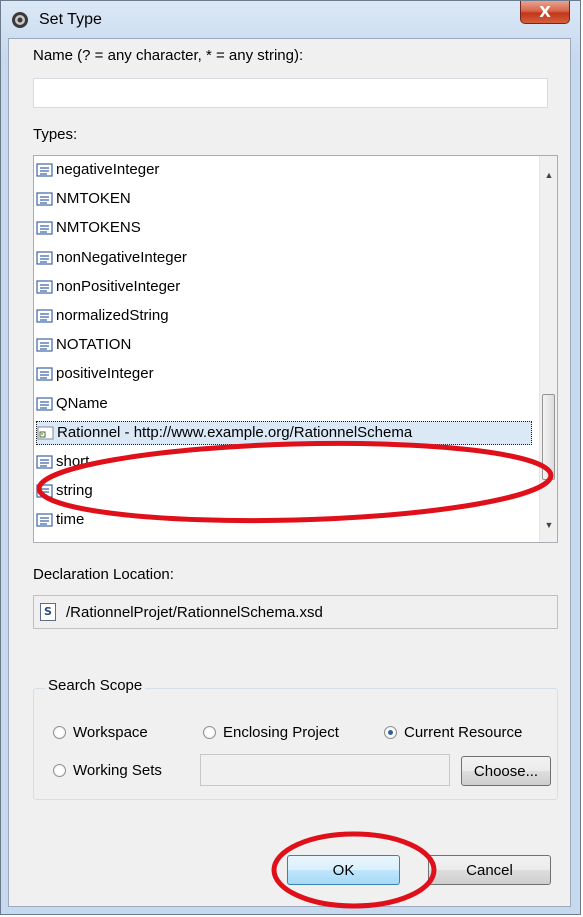 This screenshot has height=917, width=583. I want to click on type-row: NOTATION, so click(83, 345).